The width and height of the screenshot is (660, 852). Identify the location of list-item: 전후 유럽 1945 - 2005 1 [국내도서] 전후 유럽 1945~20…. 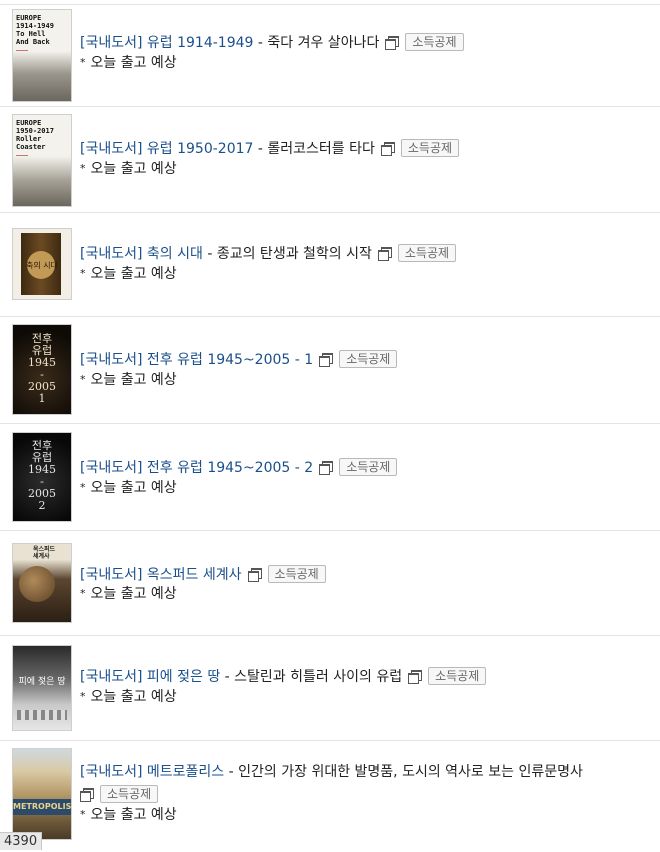
(330, 370).